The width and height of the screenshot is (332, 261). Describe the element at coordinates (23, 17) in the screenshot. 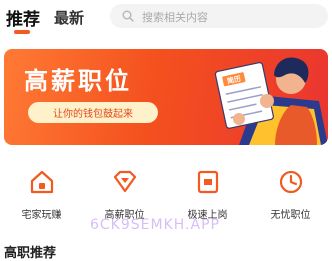

I see `tab-recommend: 推荐` at that location.